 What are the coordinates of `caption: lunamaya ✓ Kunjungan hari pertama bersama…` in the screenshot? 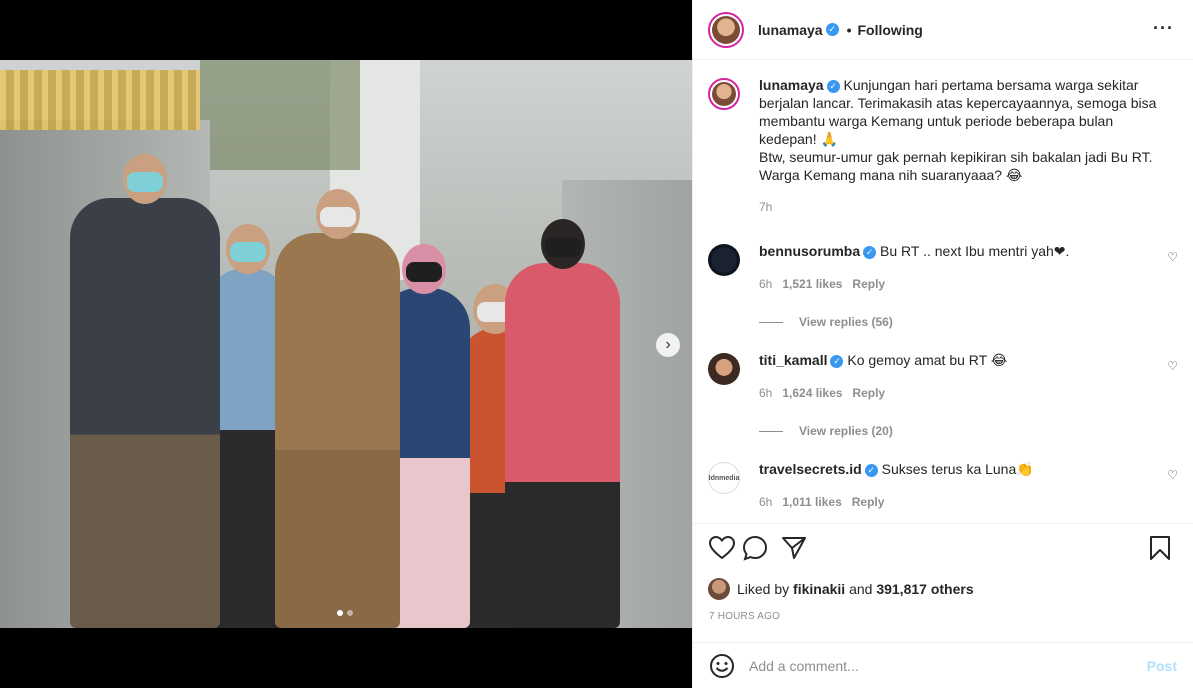 It's located at (943, 146).